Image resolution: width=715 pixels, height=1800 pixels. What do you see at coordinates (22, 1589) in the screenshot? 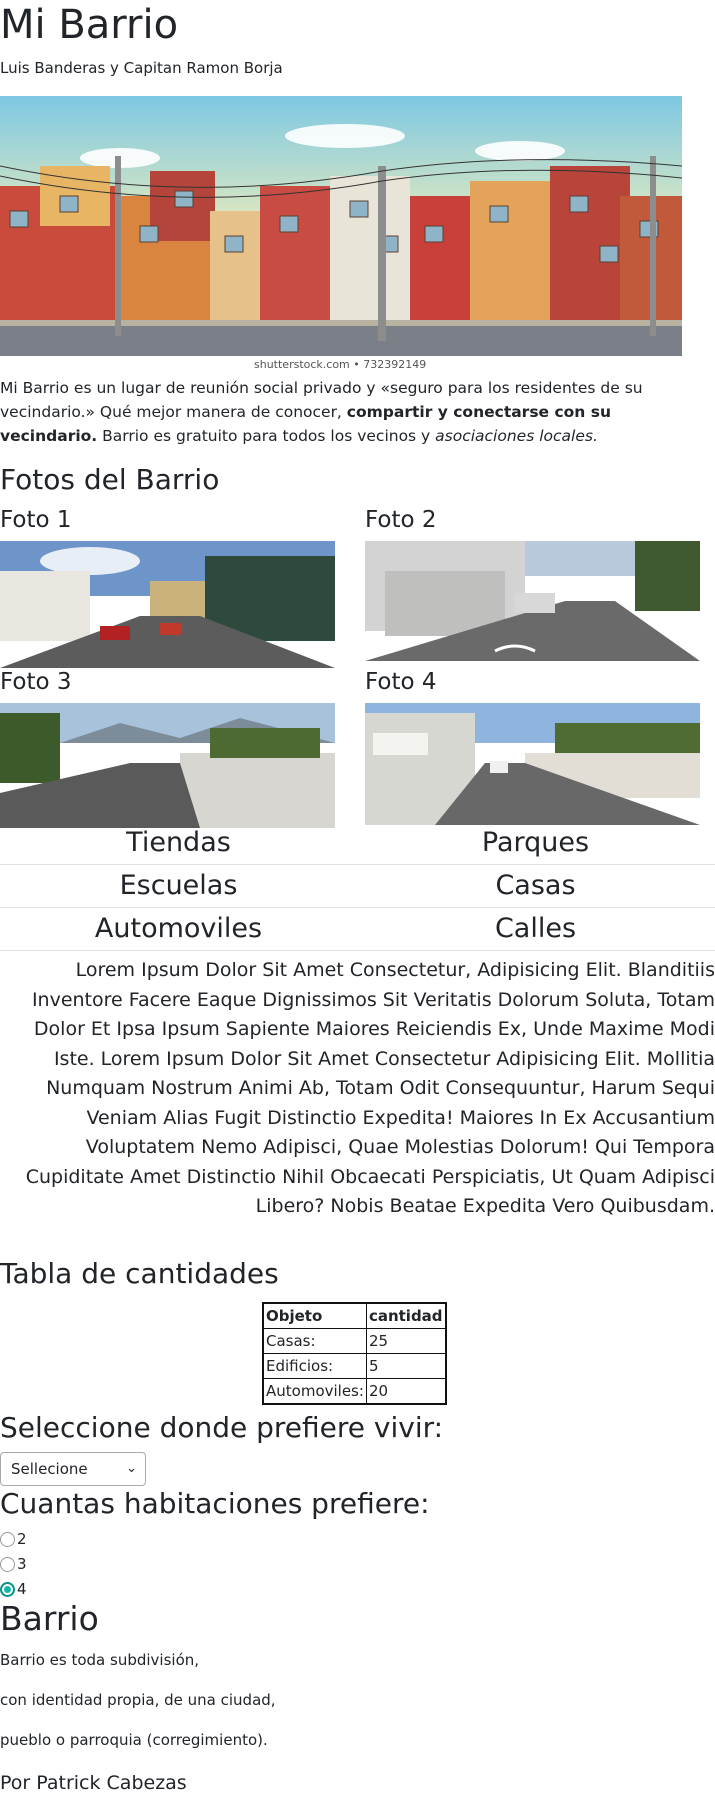
I see `room-option-label: 4` at bounding box center [22, 1589].